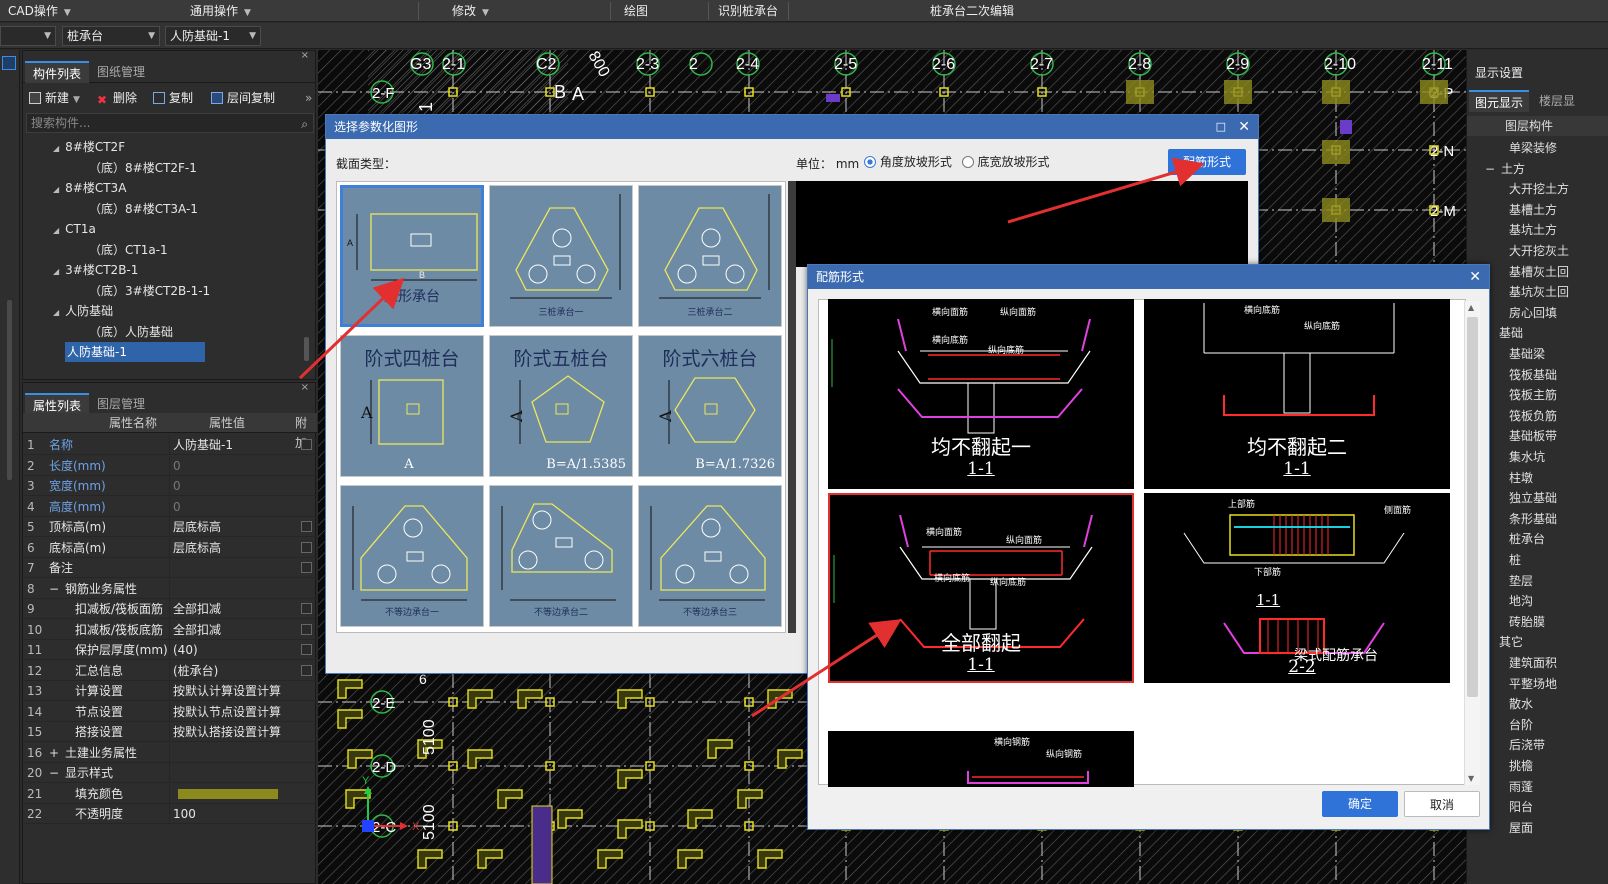 Image resolution: width=1608 pixels, height=884 pixels. I want to click on tree-node: ◢ 8#楼CT3A, so click(89, 188).